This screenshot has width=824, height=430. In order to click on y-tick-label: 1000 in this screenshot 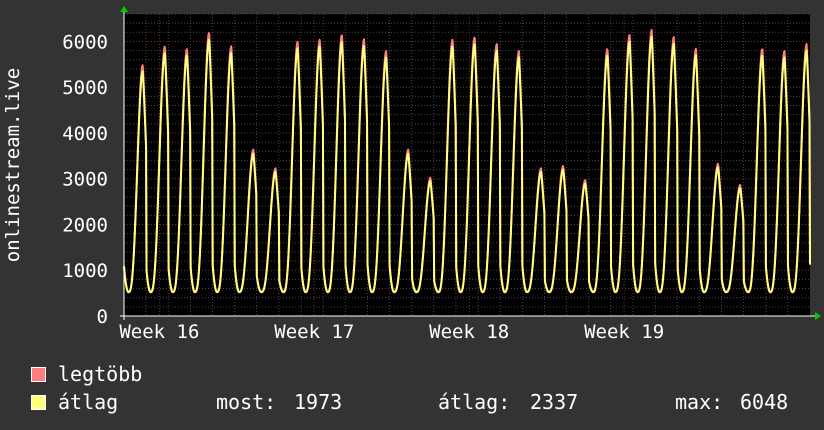, I will do `click(85, 271)`.